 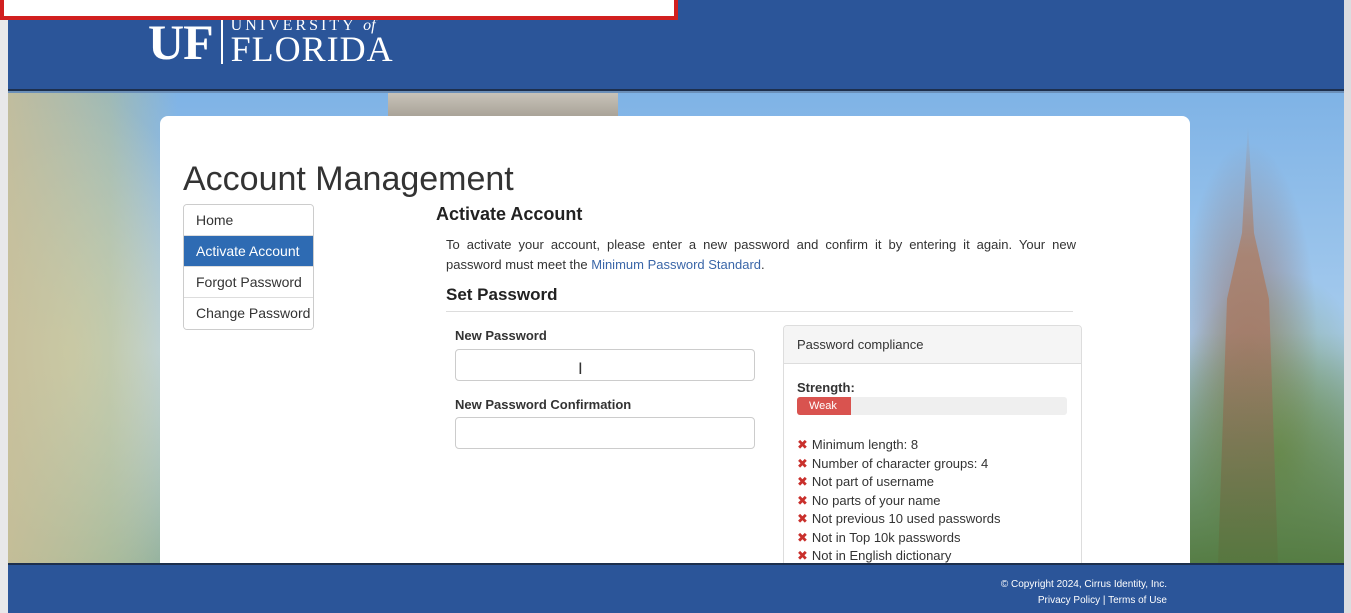 I want to click on compliance-rule-text: Number of character groups: 4, so click(x=900, y=463).